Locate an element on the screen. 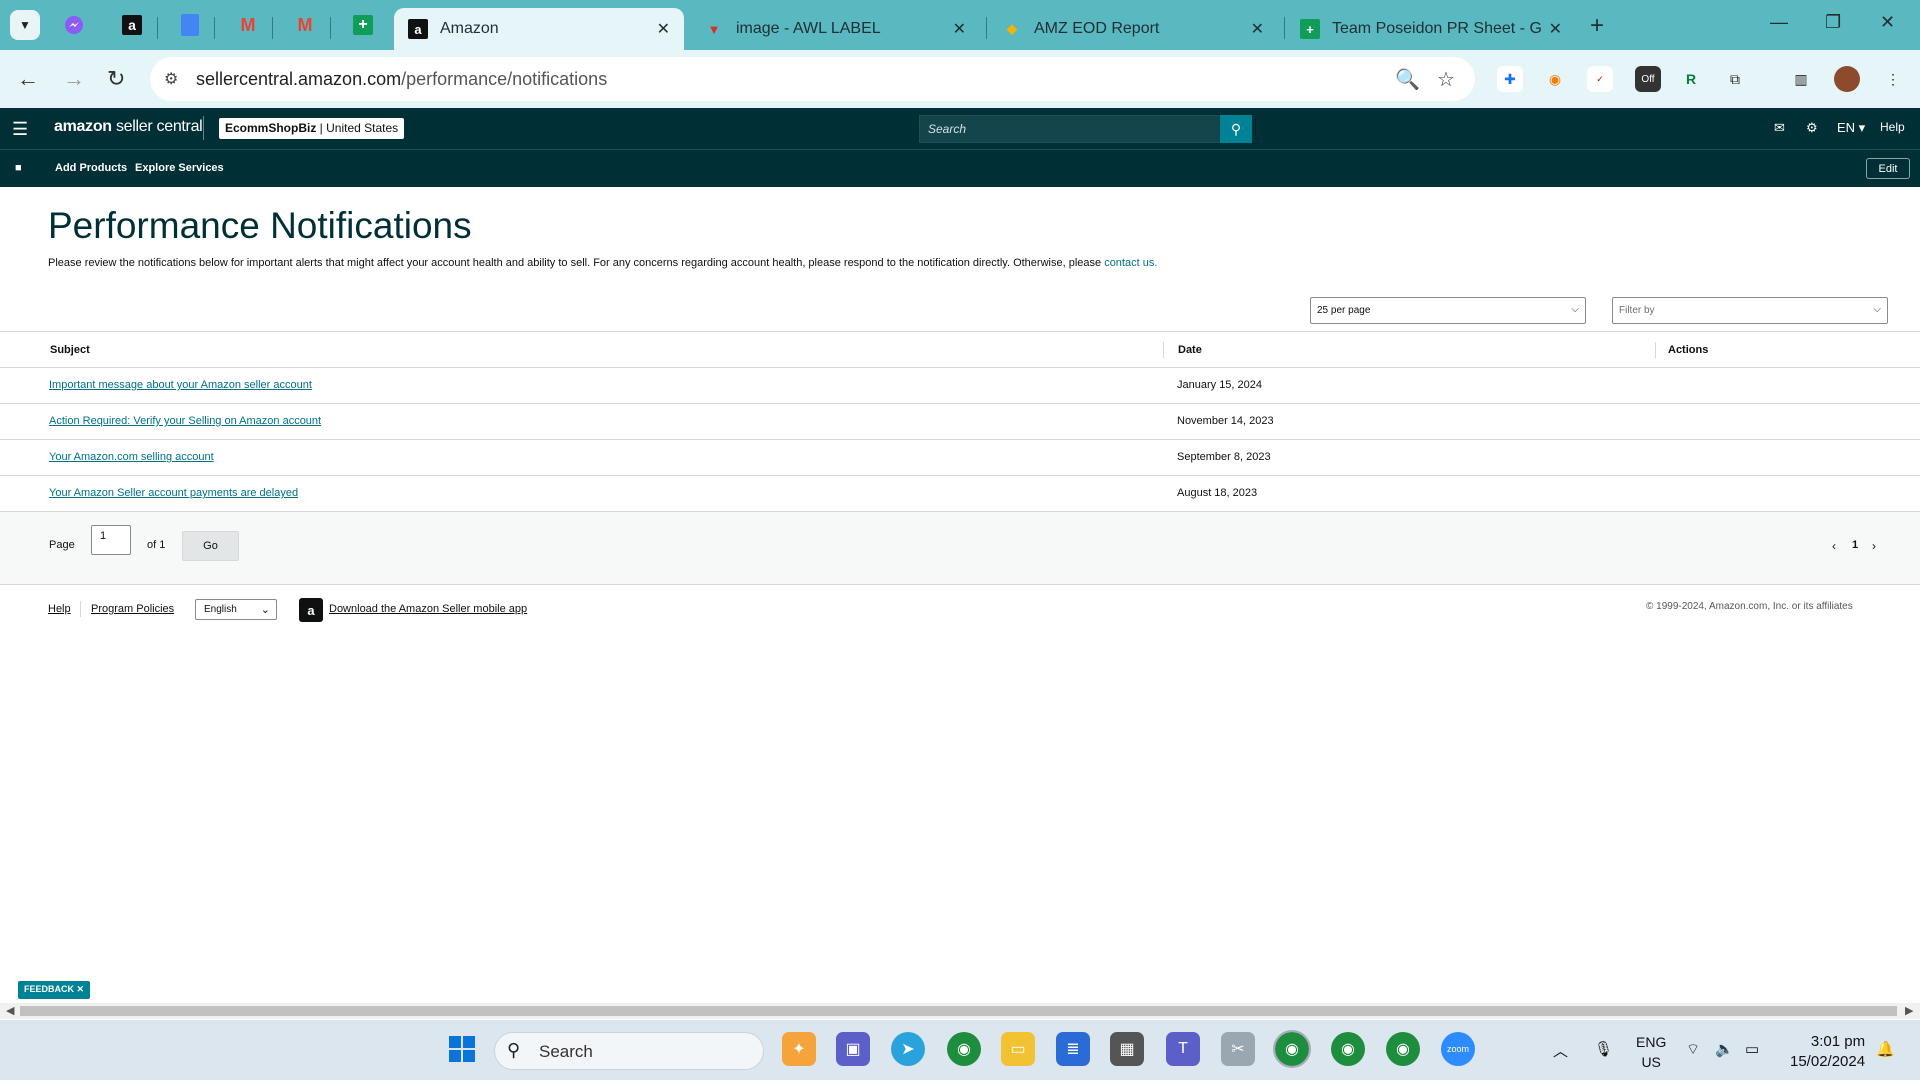 The image size is (1920, 1080). tab-poseidon-sheet: + Team Poseidon PR Sheet - Goo ✕ is located at coordinates (1431, 29).